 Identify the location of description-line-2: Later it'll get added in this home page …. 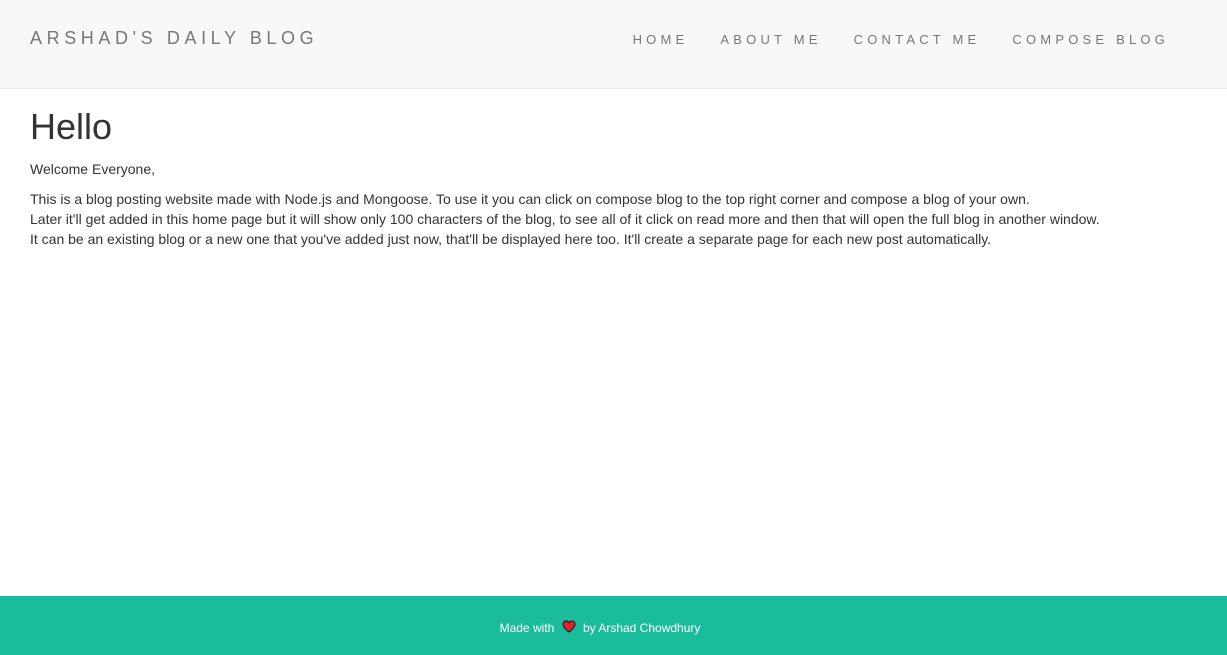
(565, 218).